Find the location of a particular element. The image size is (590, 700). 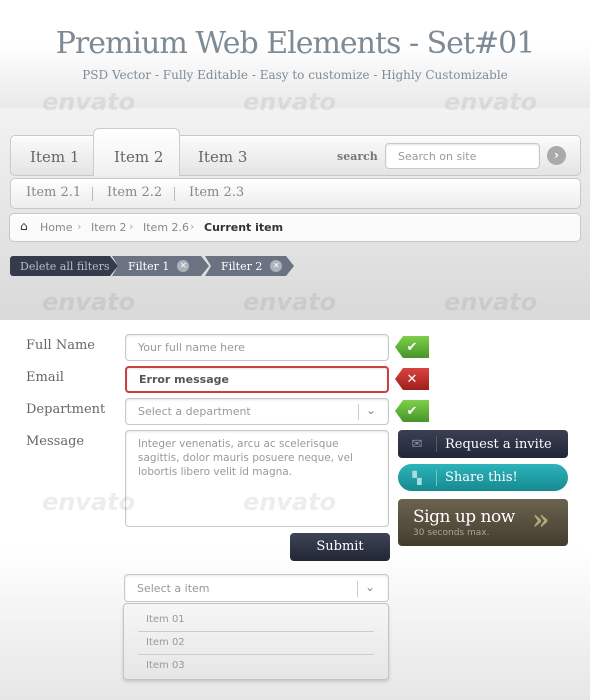

filter-label: Filter 1 is located at coordinates (149, 266).